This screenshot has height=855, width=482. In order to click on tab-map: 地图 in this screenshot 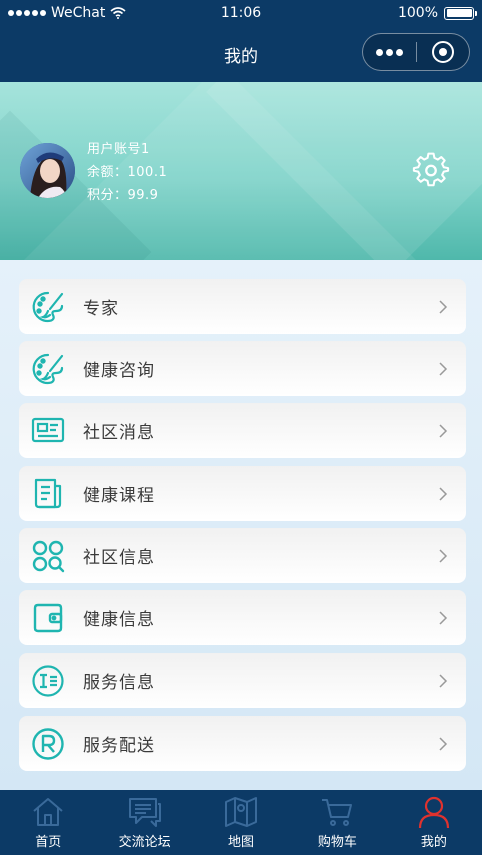, I will do `click(241, 822)`.